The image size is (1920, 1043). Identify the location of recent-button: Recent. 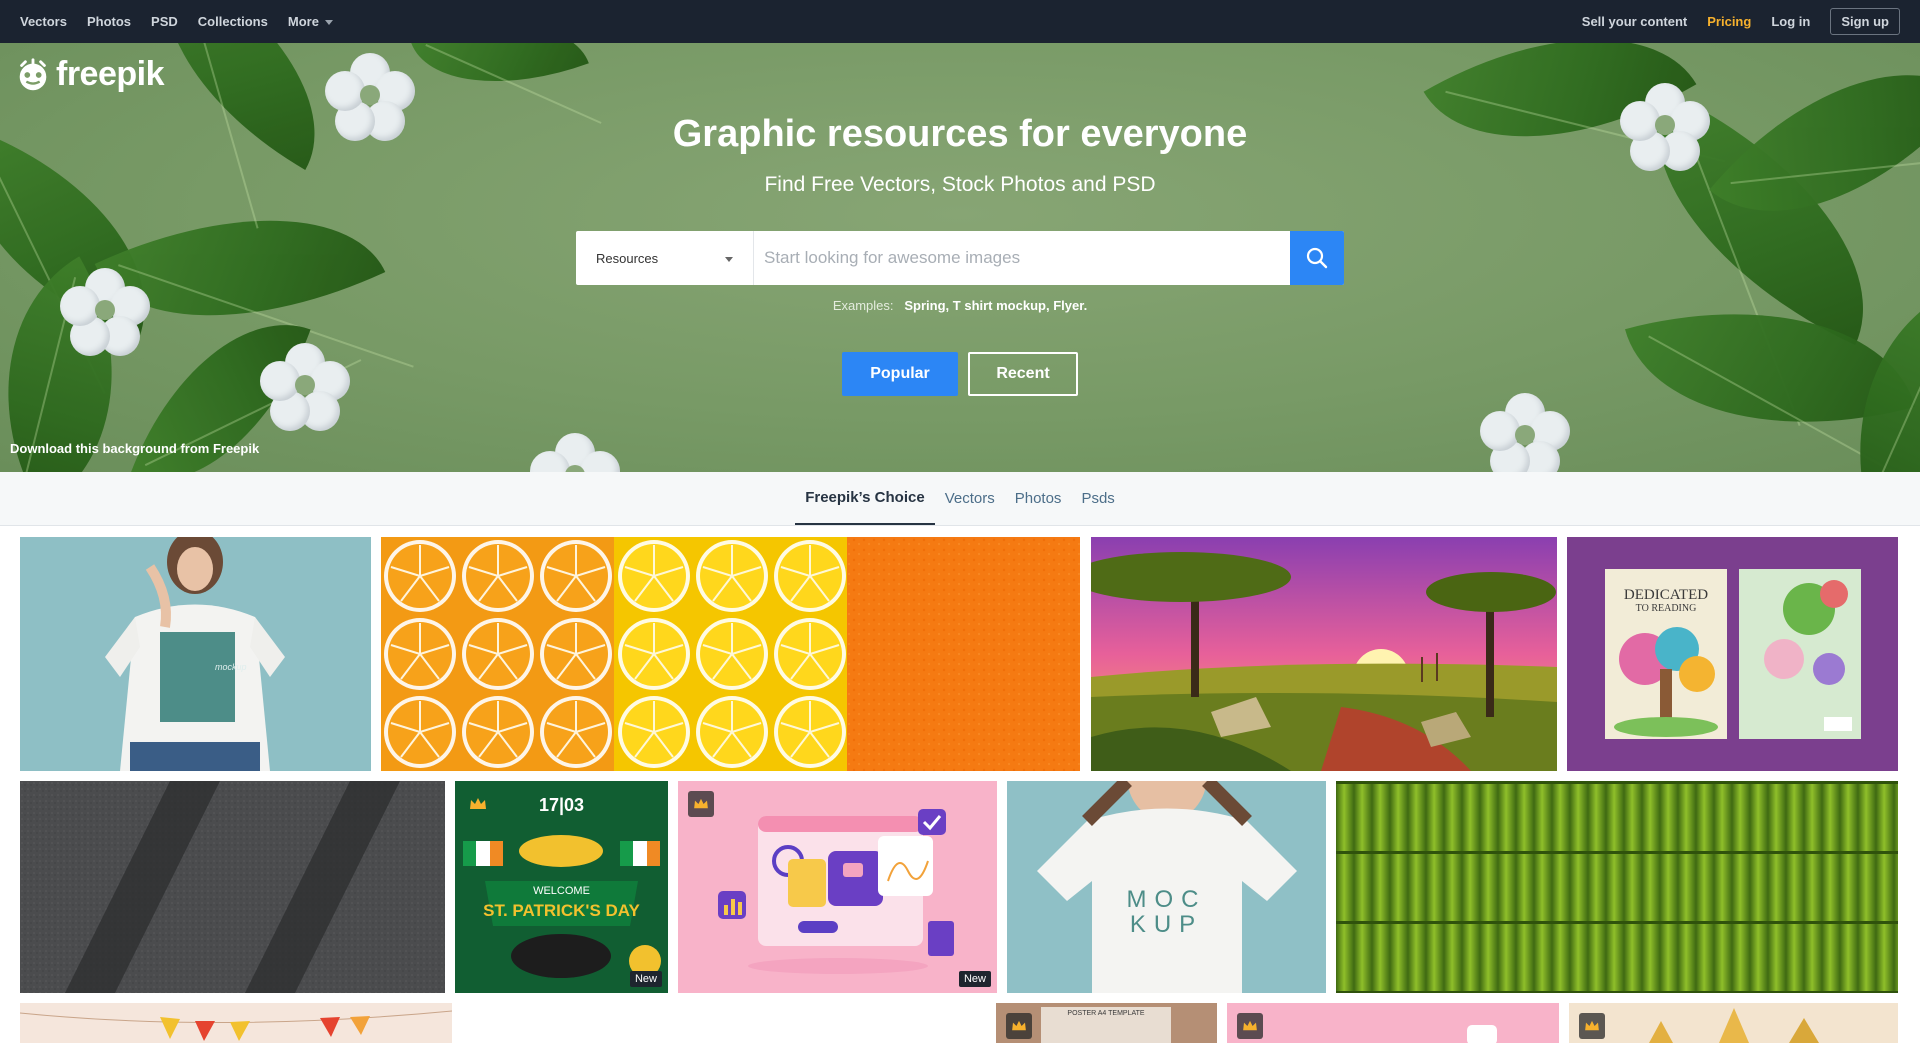
(1023, 374).